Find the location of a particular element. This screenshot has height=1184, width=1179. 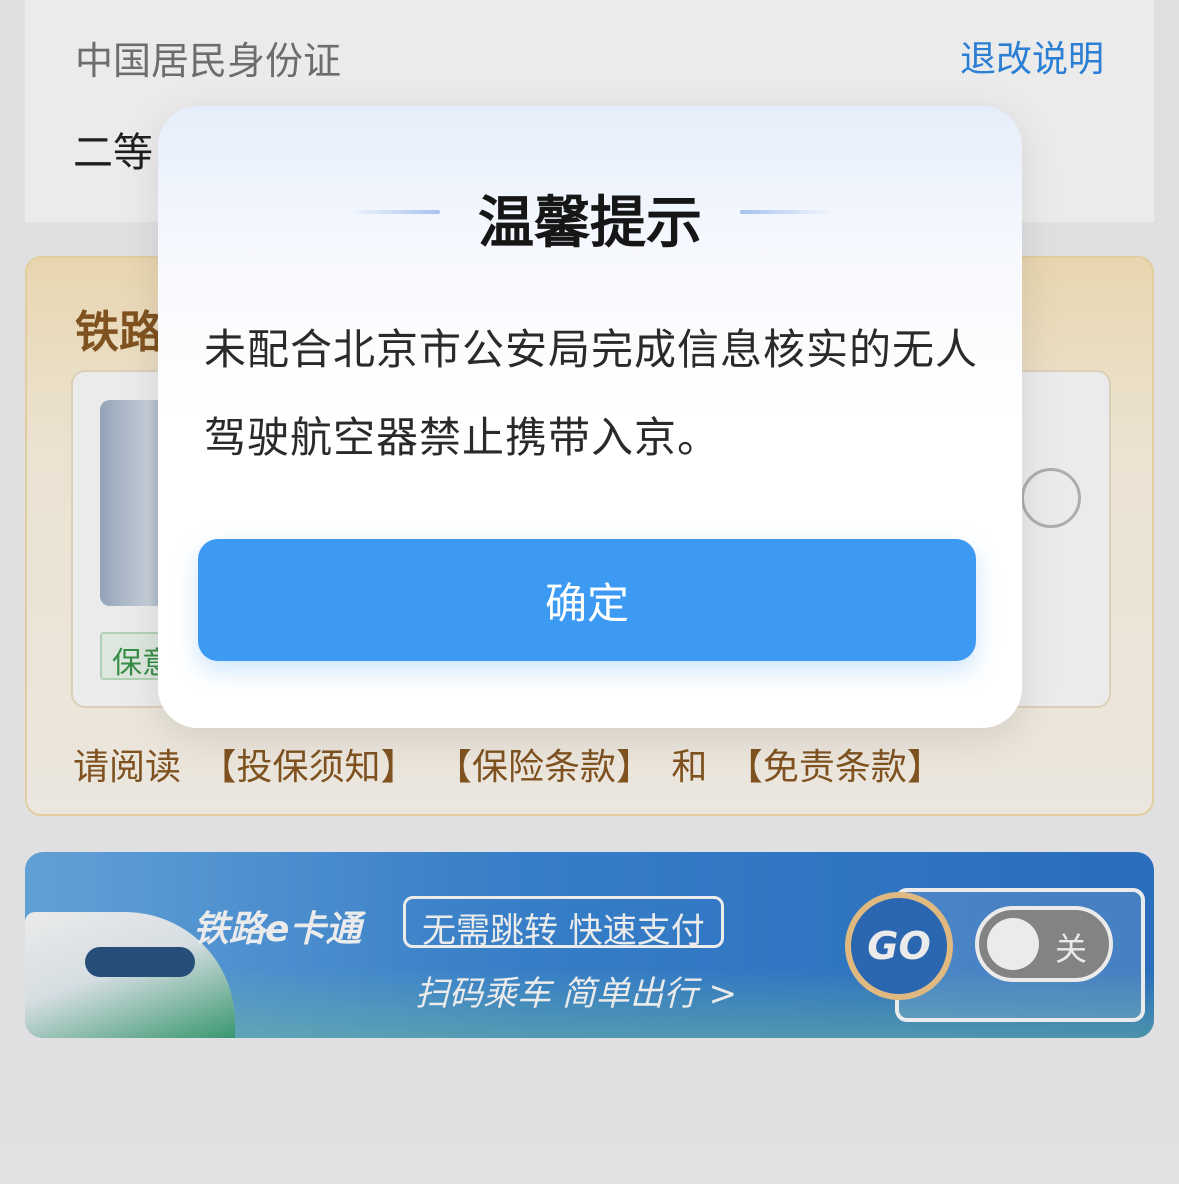

confirm-button: 确定 is located at coordinates (587, 600).